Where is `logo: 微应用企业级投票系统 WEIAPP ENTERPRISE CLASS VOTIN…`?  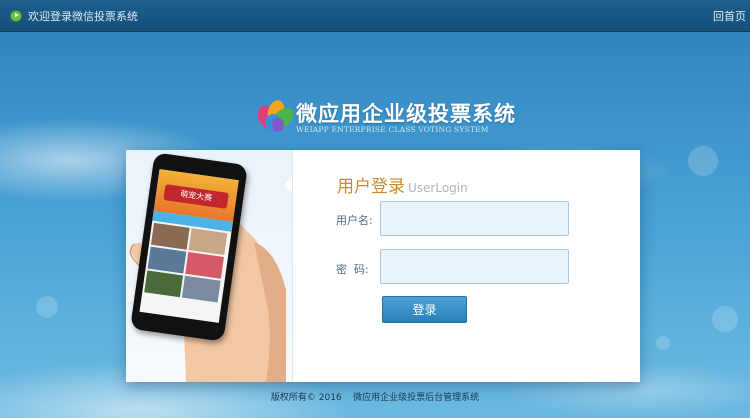 logo: 微应用企业级投票系统 WEIAPP ENTERPRISE CLASS VOTIN… is located at coordinates (391, 118).